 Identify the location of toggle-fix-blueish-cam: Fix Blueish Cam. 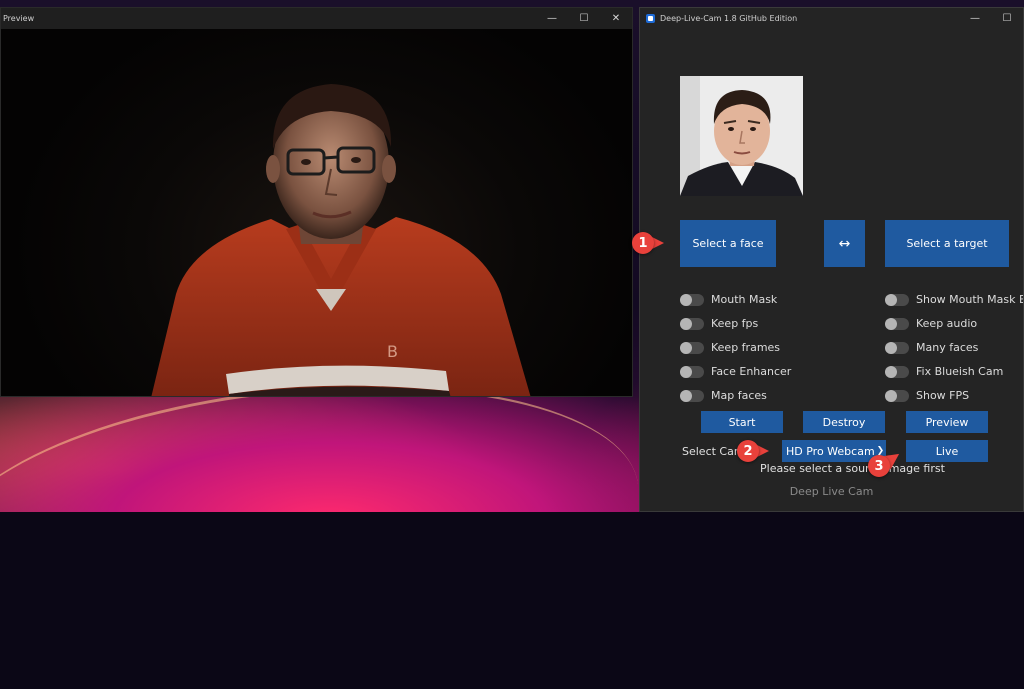
(944, 371).